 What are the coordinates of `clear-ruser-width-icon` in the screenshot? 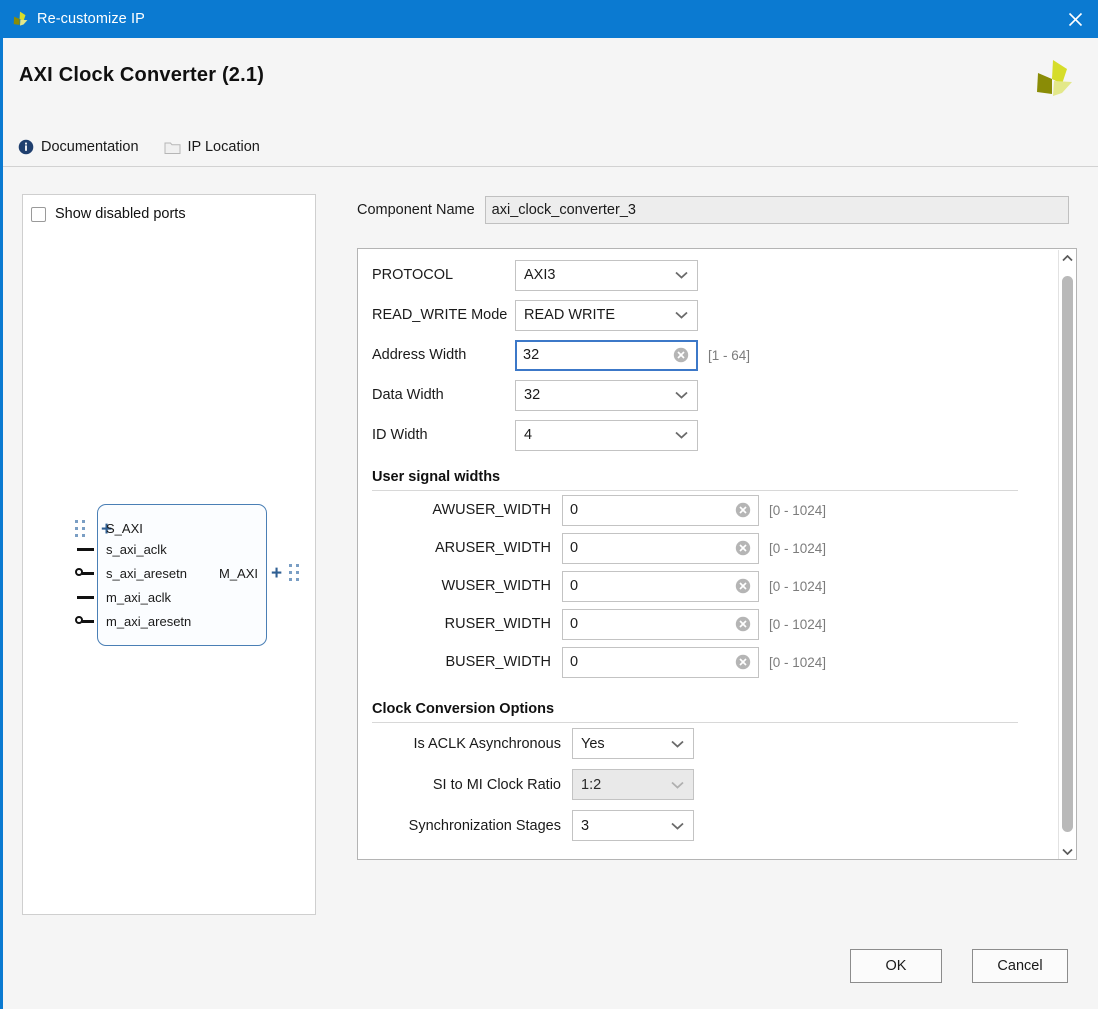 It's located at (743, 624).